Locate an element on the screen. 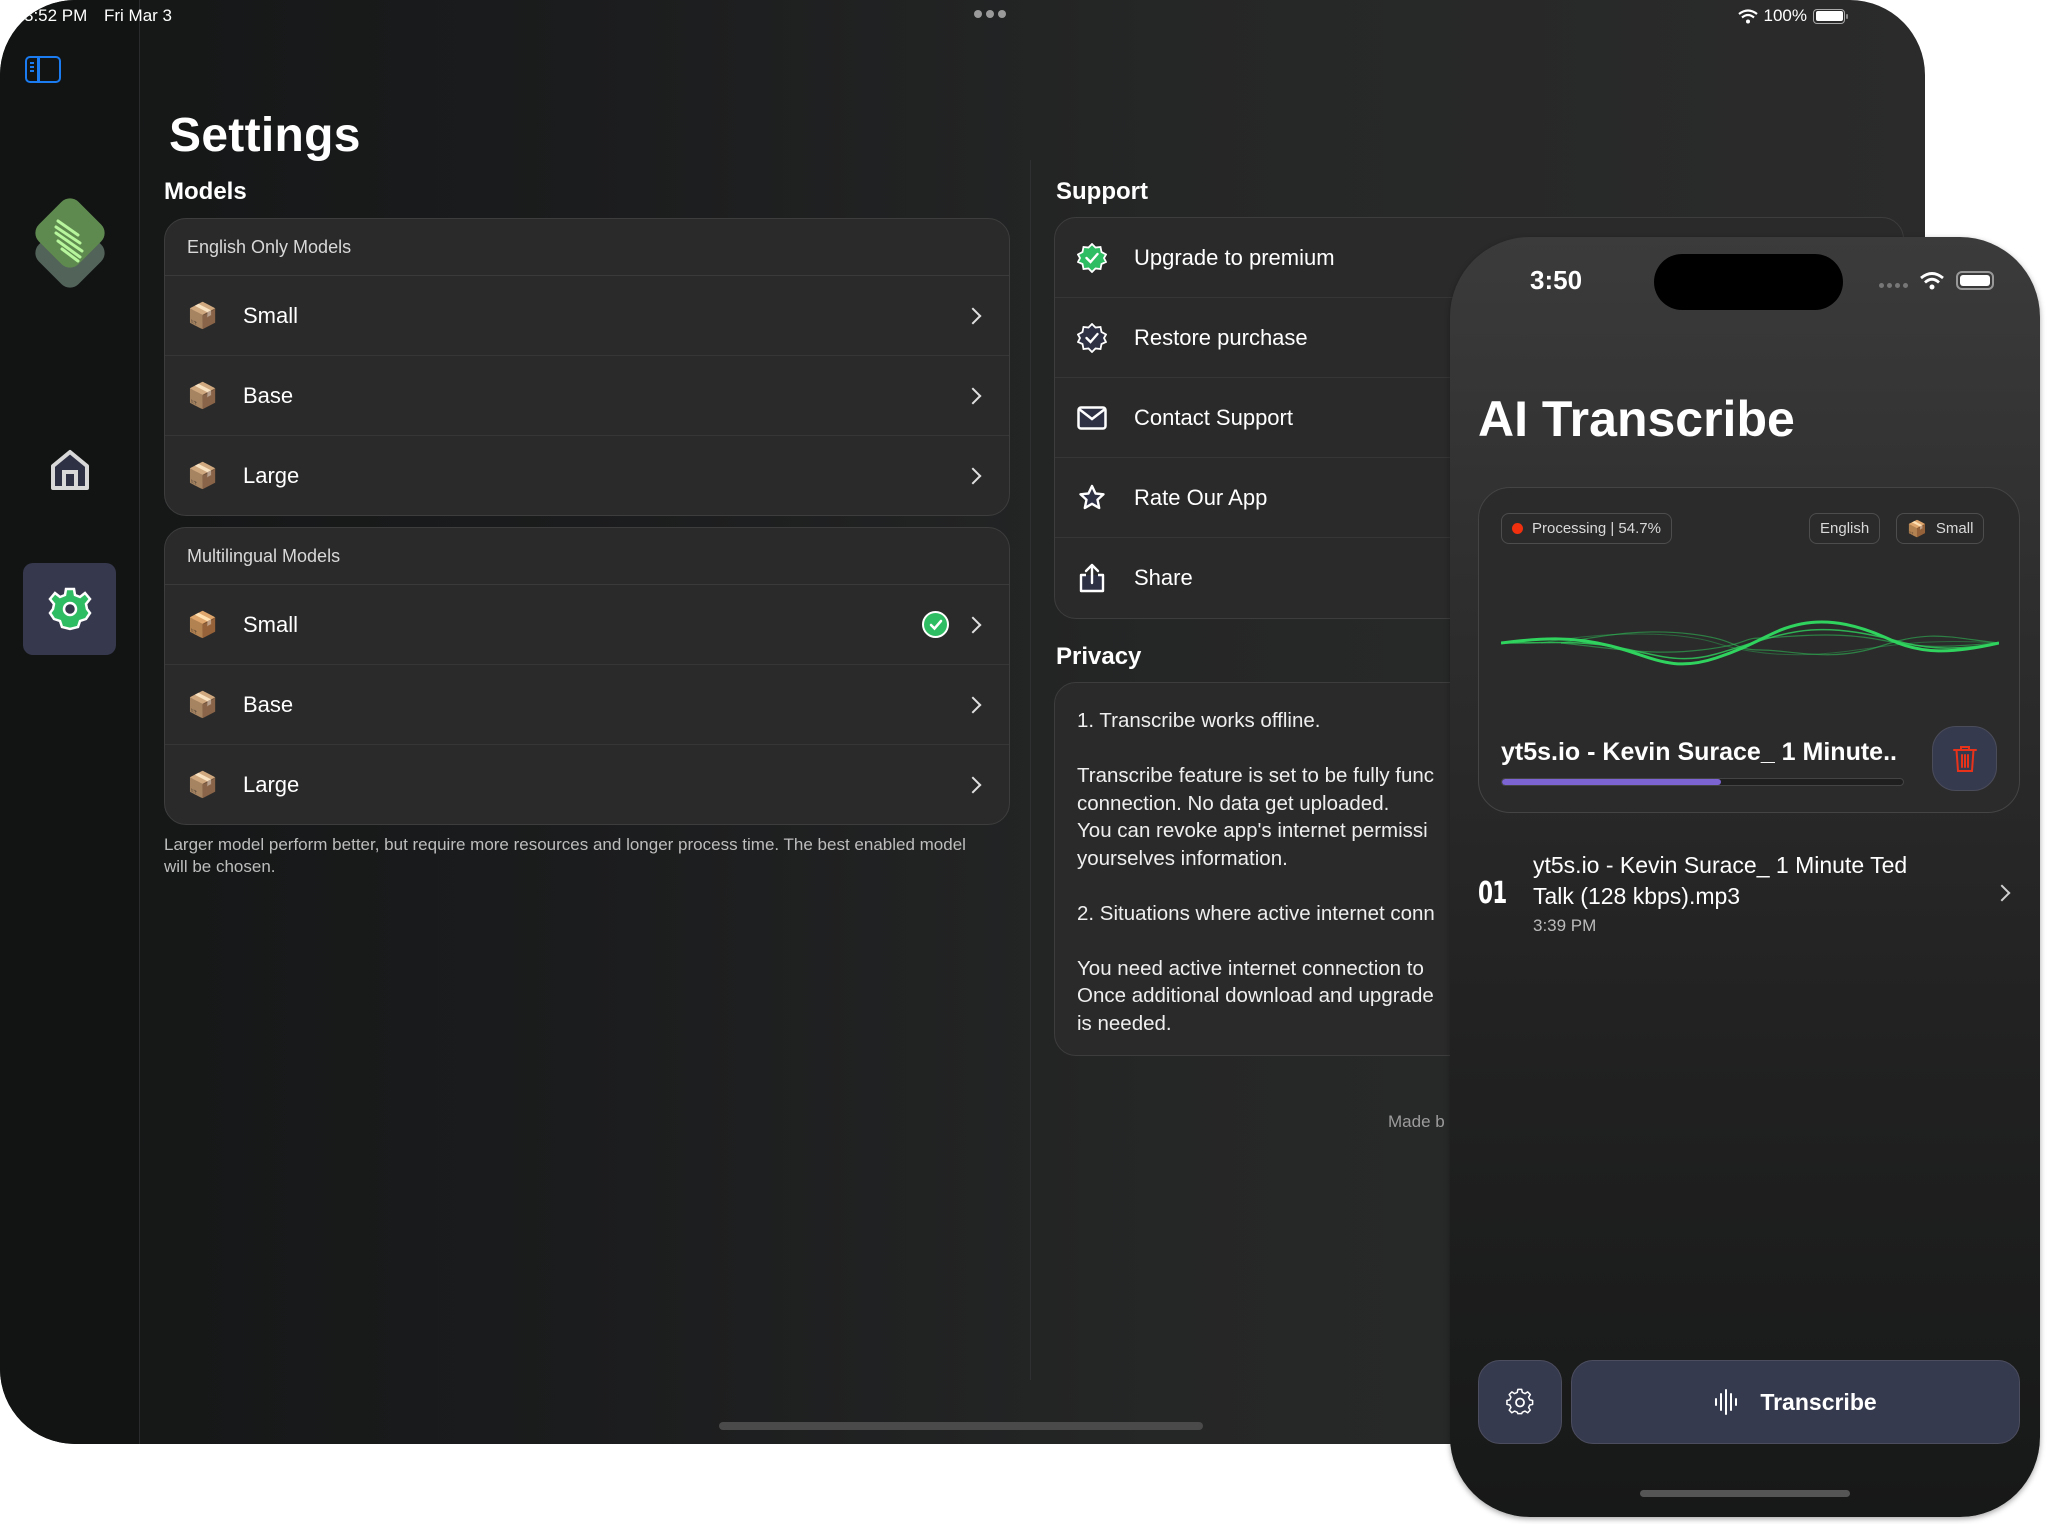 This screenshot has height=1524, width=2048. house-icon is located at coordinates (70, 470).